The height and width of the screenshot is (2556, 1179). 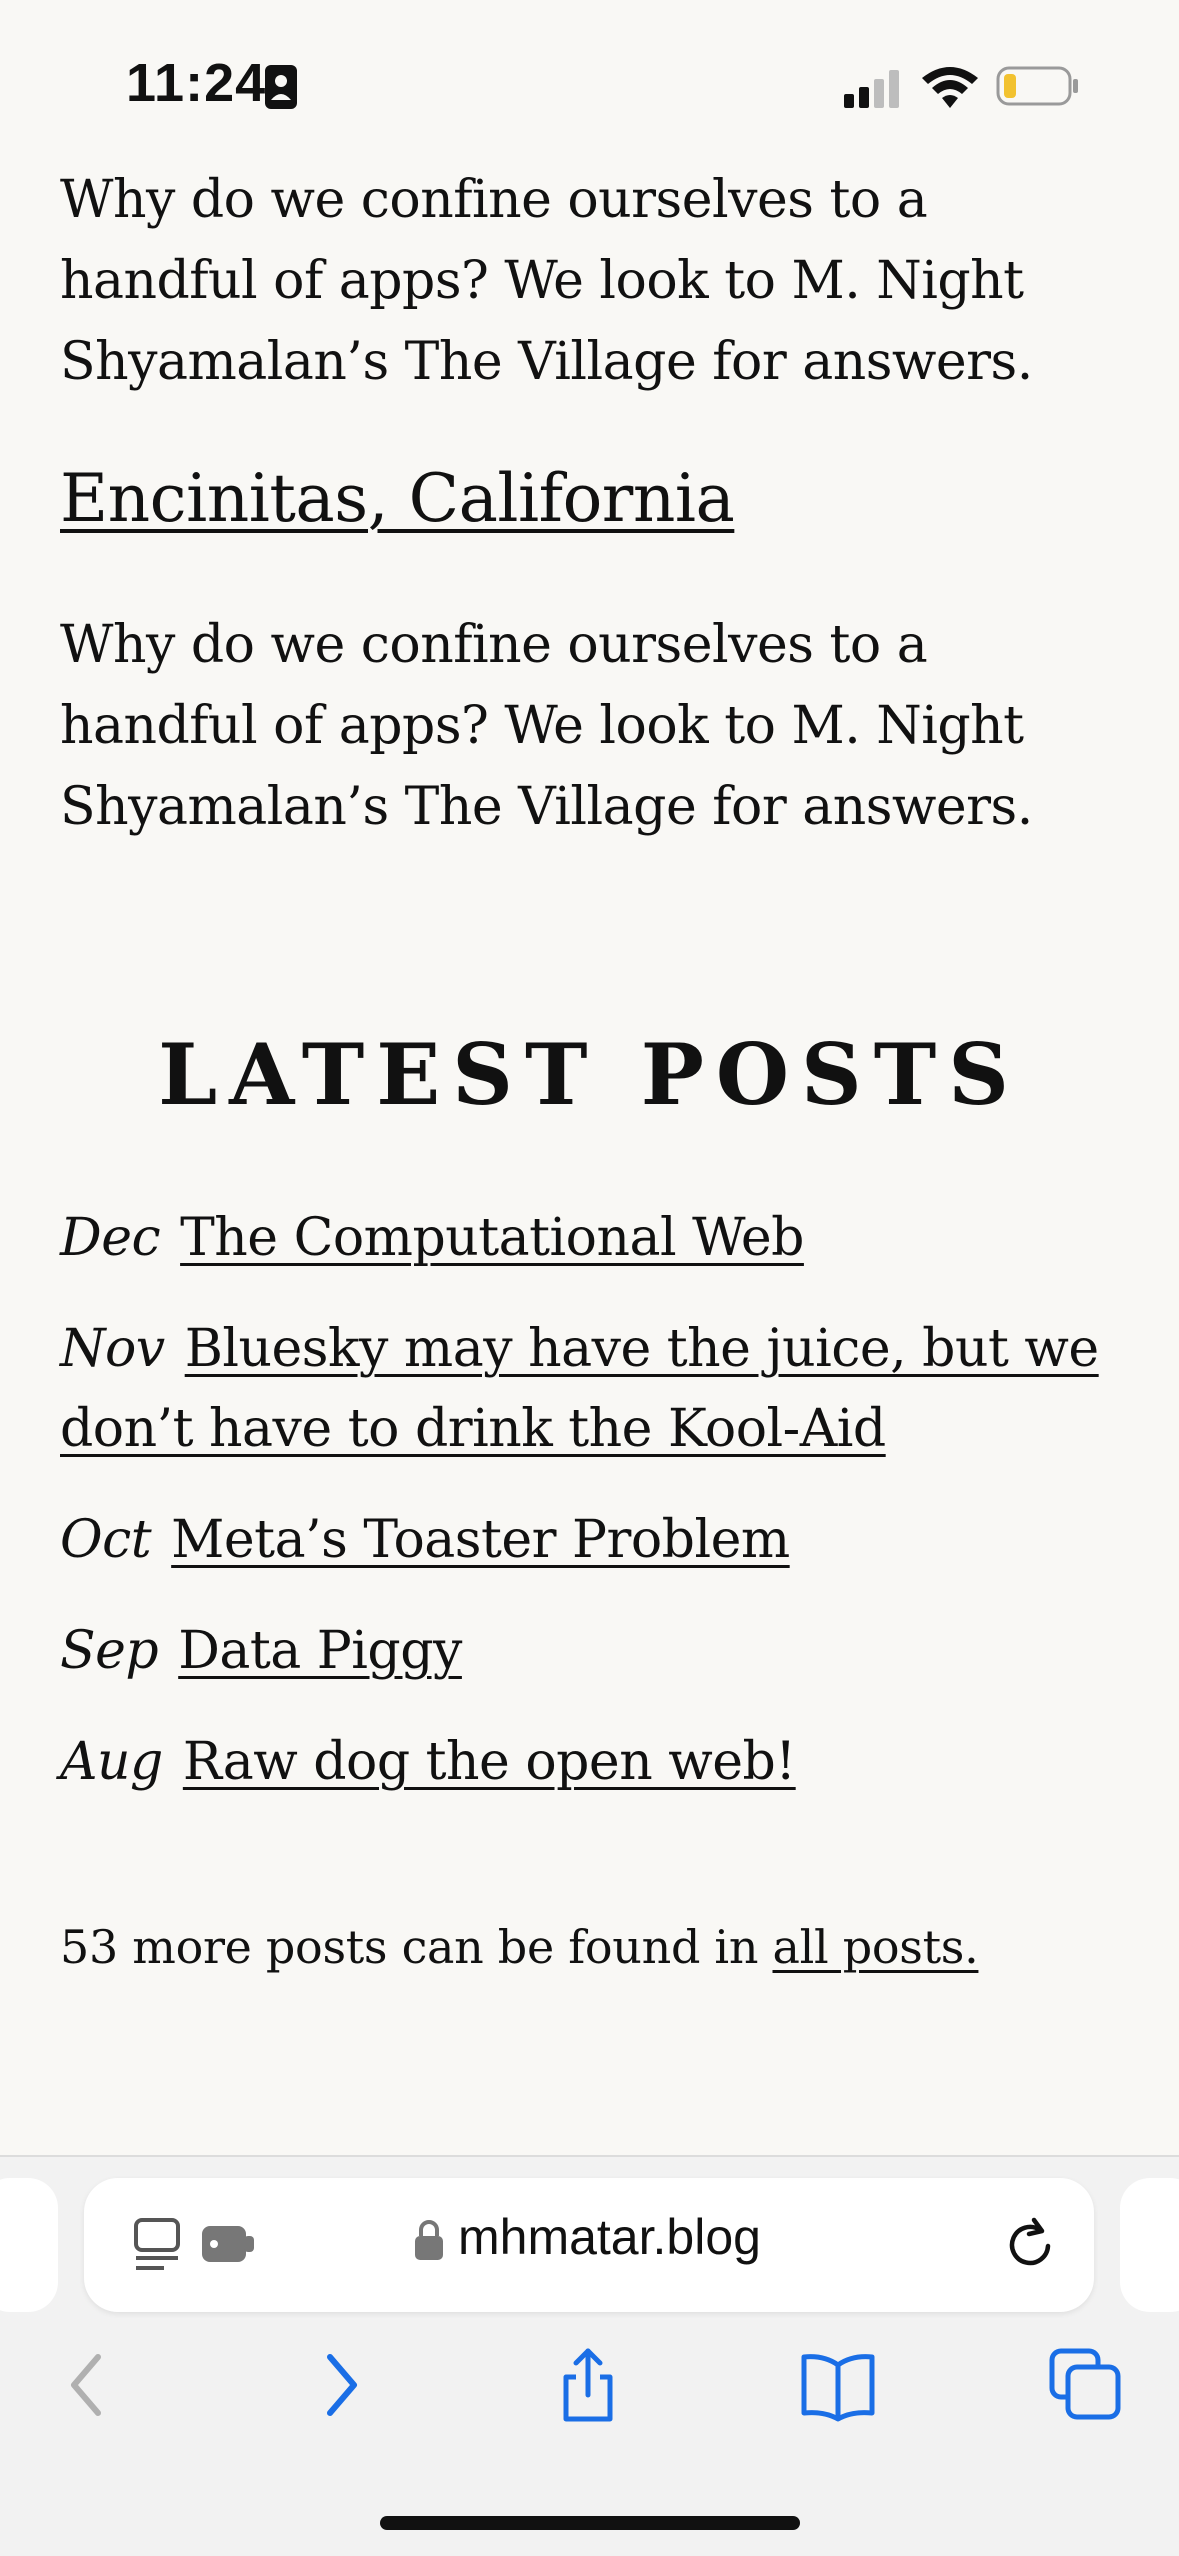 I want to click on list-item: Dec The Computational Web, so click(x=595, y=1238).